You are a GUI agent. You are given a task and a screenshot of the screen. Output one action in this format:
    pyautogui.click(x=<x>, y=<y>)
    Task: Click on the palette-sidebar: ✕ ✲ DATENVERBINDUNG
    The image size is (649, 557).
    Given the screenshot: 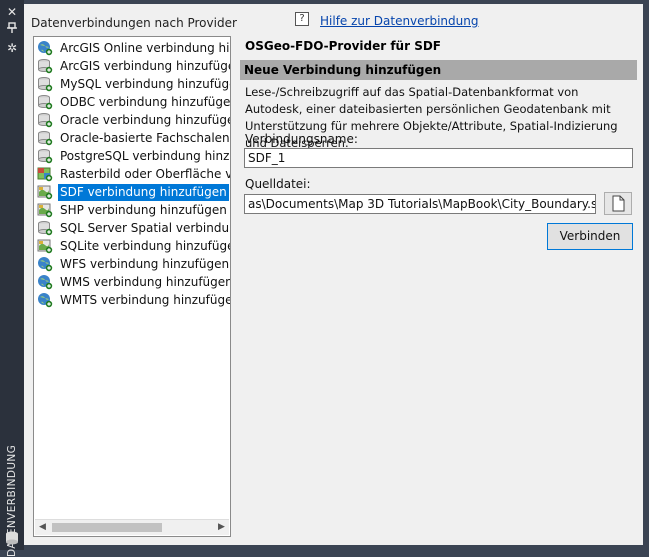 What is the action you would take?
    pyautogui.click(x=12, y=278)
    